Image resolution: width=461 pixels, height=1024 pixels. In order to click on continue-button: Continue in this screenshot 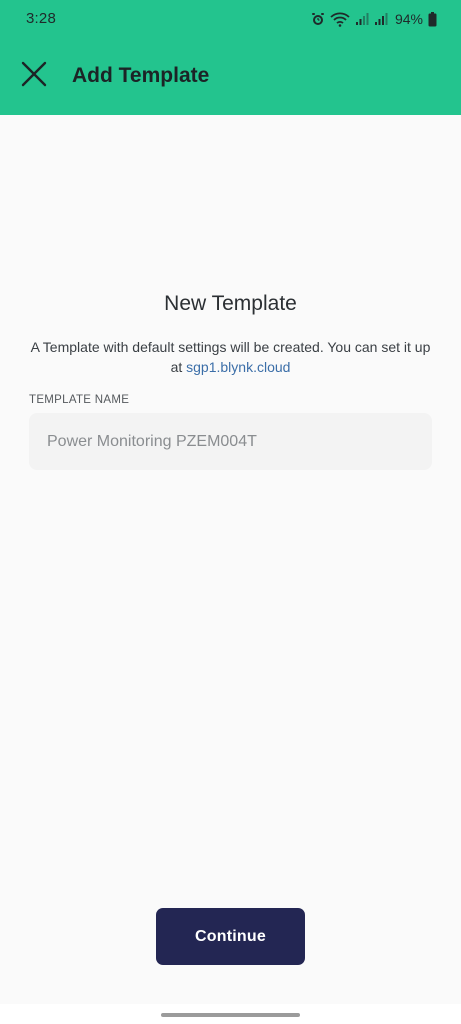, I will do `click(230, 936)`.